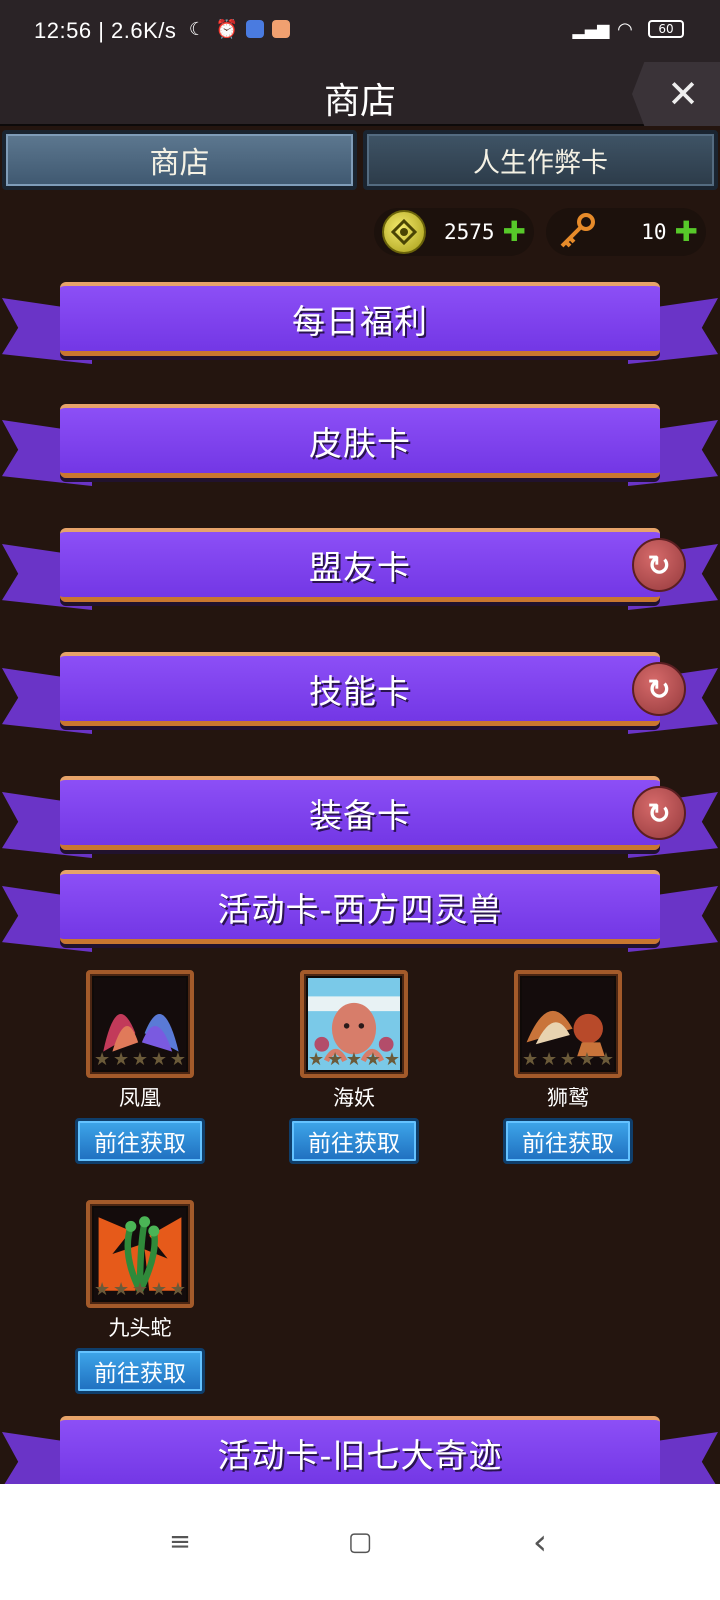  What do you see at coordinates (540, 1542) in the screenshot?
I see `back-icon: ‹` at bounding box center [540, 1542].